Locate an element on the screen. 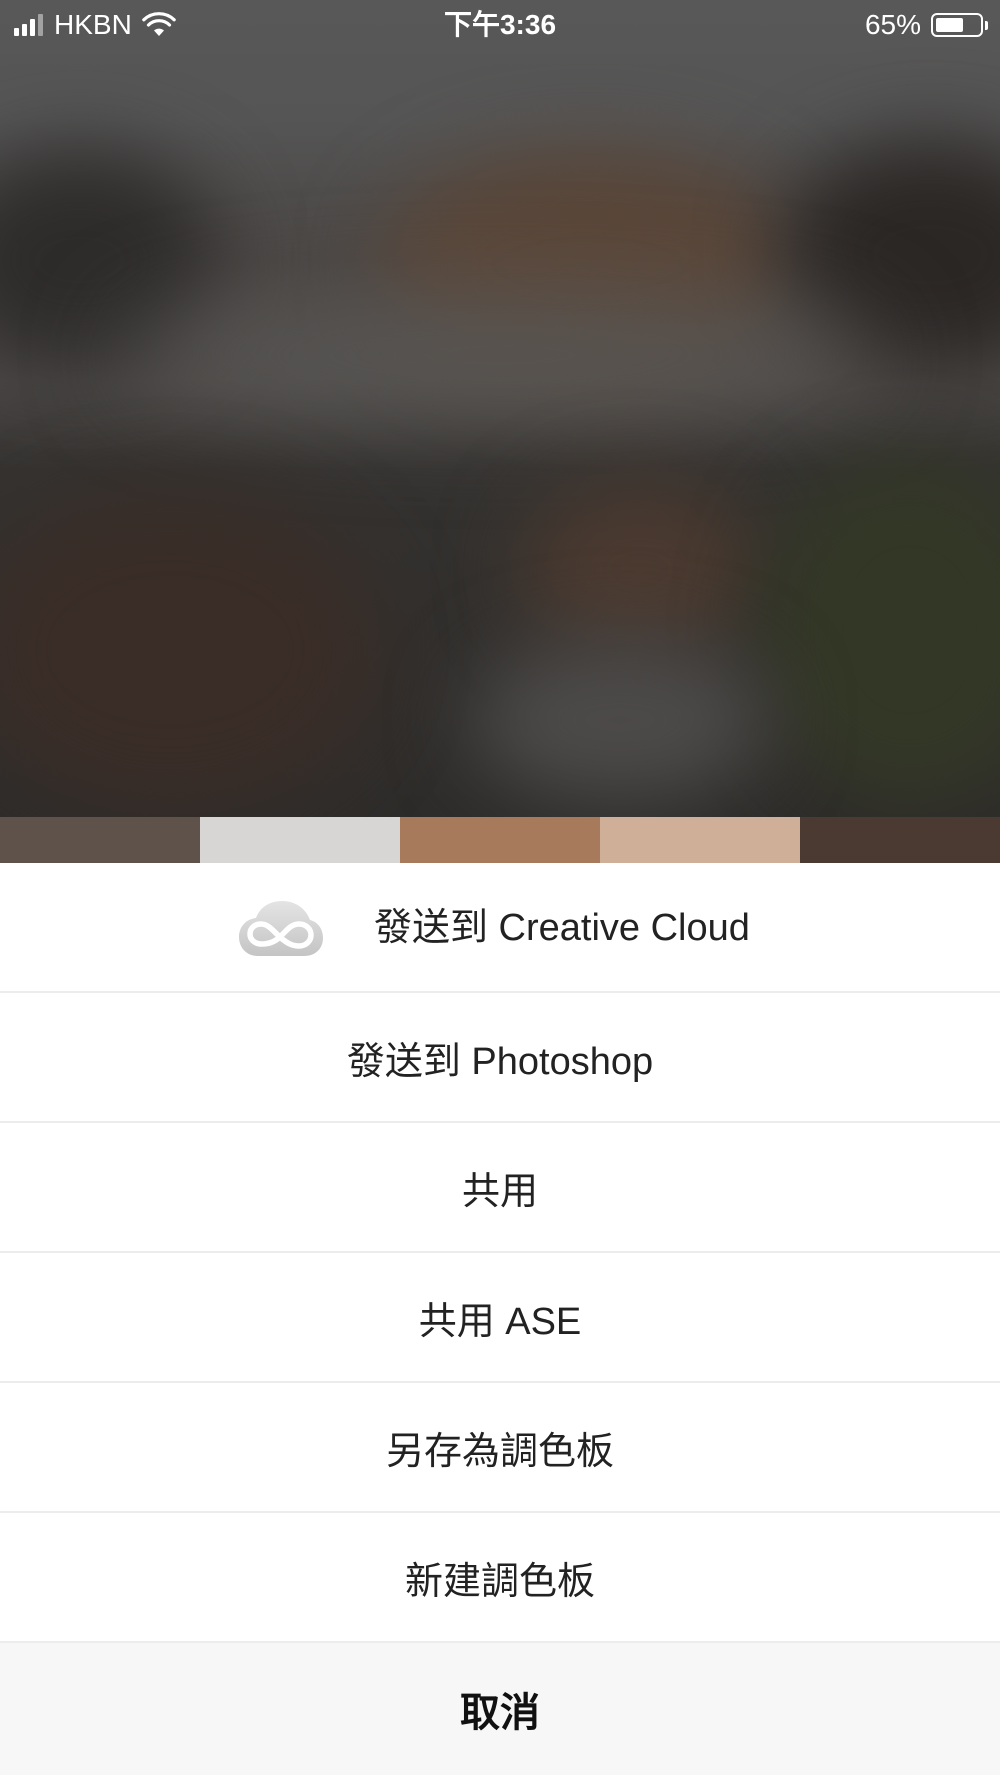 Image resolution: width=1000 pixels, height=1778 pixels. send-to-photoshop-button: 發送到 Photoshop is located at coordinates (500, 1058).